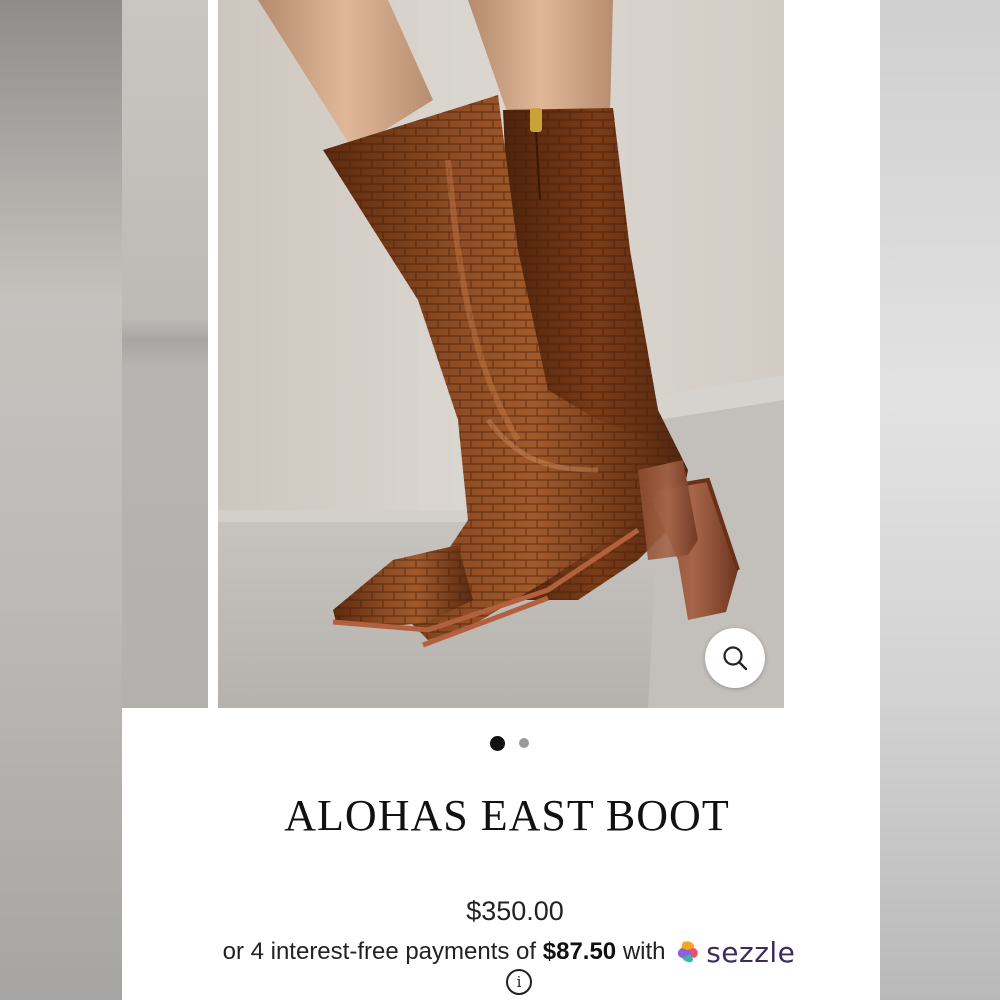  What do you see at coordinates (940, 500) in the screenshot?
I see `background-blur-right` at bounding box center [940, 500].